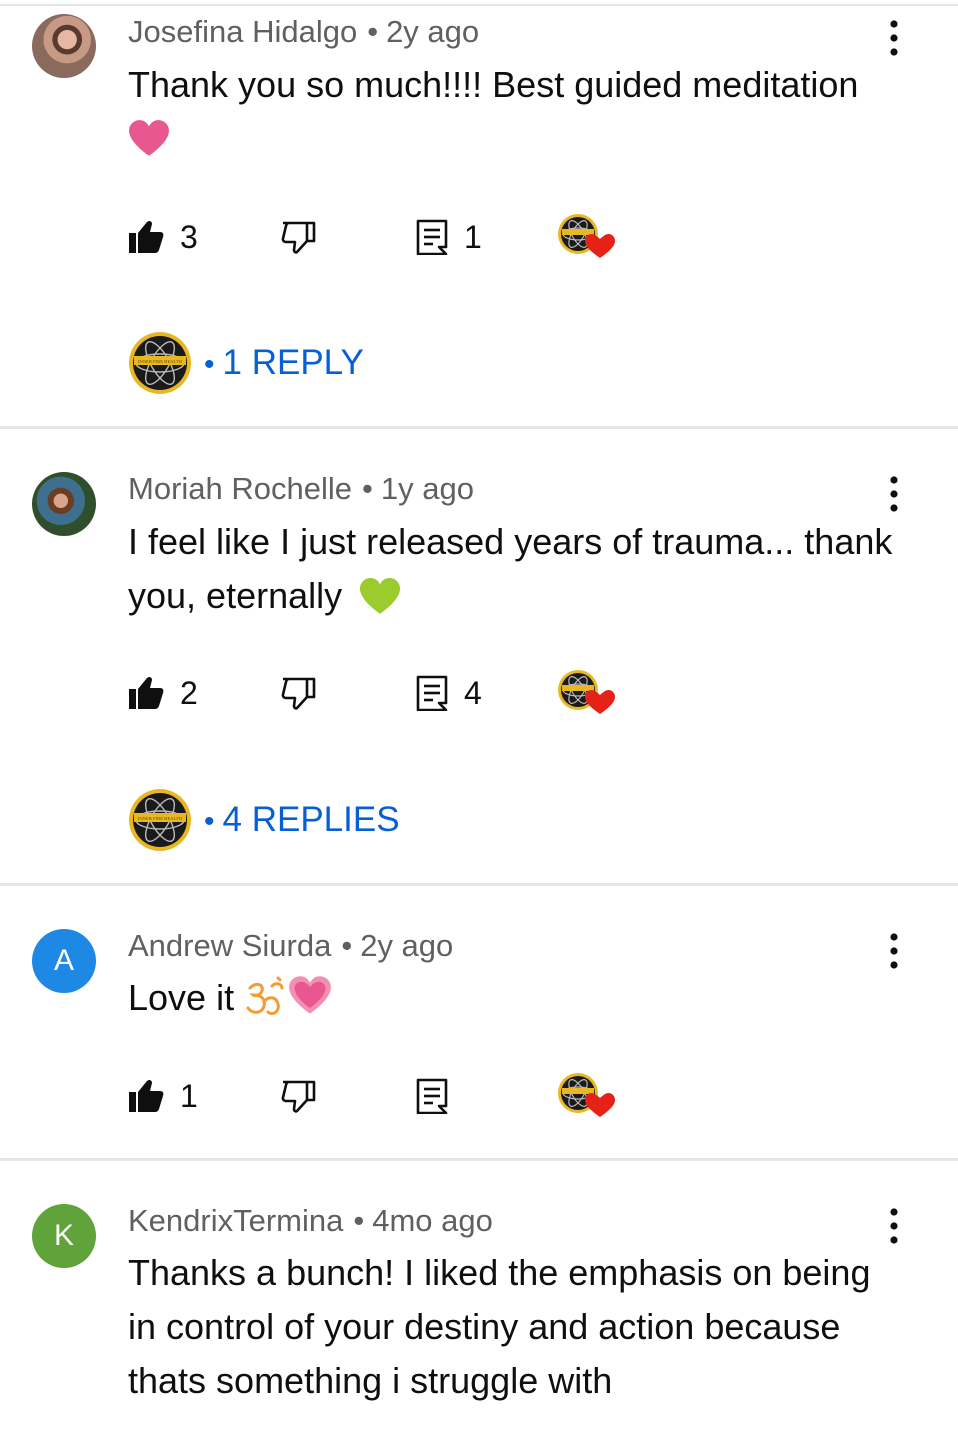  I want to click on view-replies-button: INNER FIRE HEALTH • 1 REPLY, so click(246, 363).